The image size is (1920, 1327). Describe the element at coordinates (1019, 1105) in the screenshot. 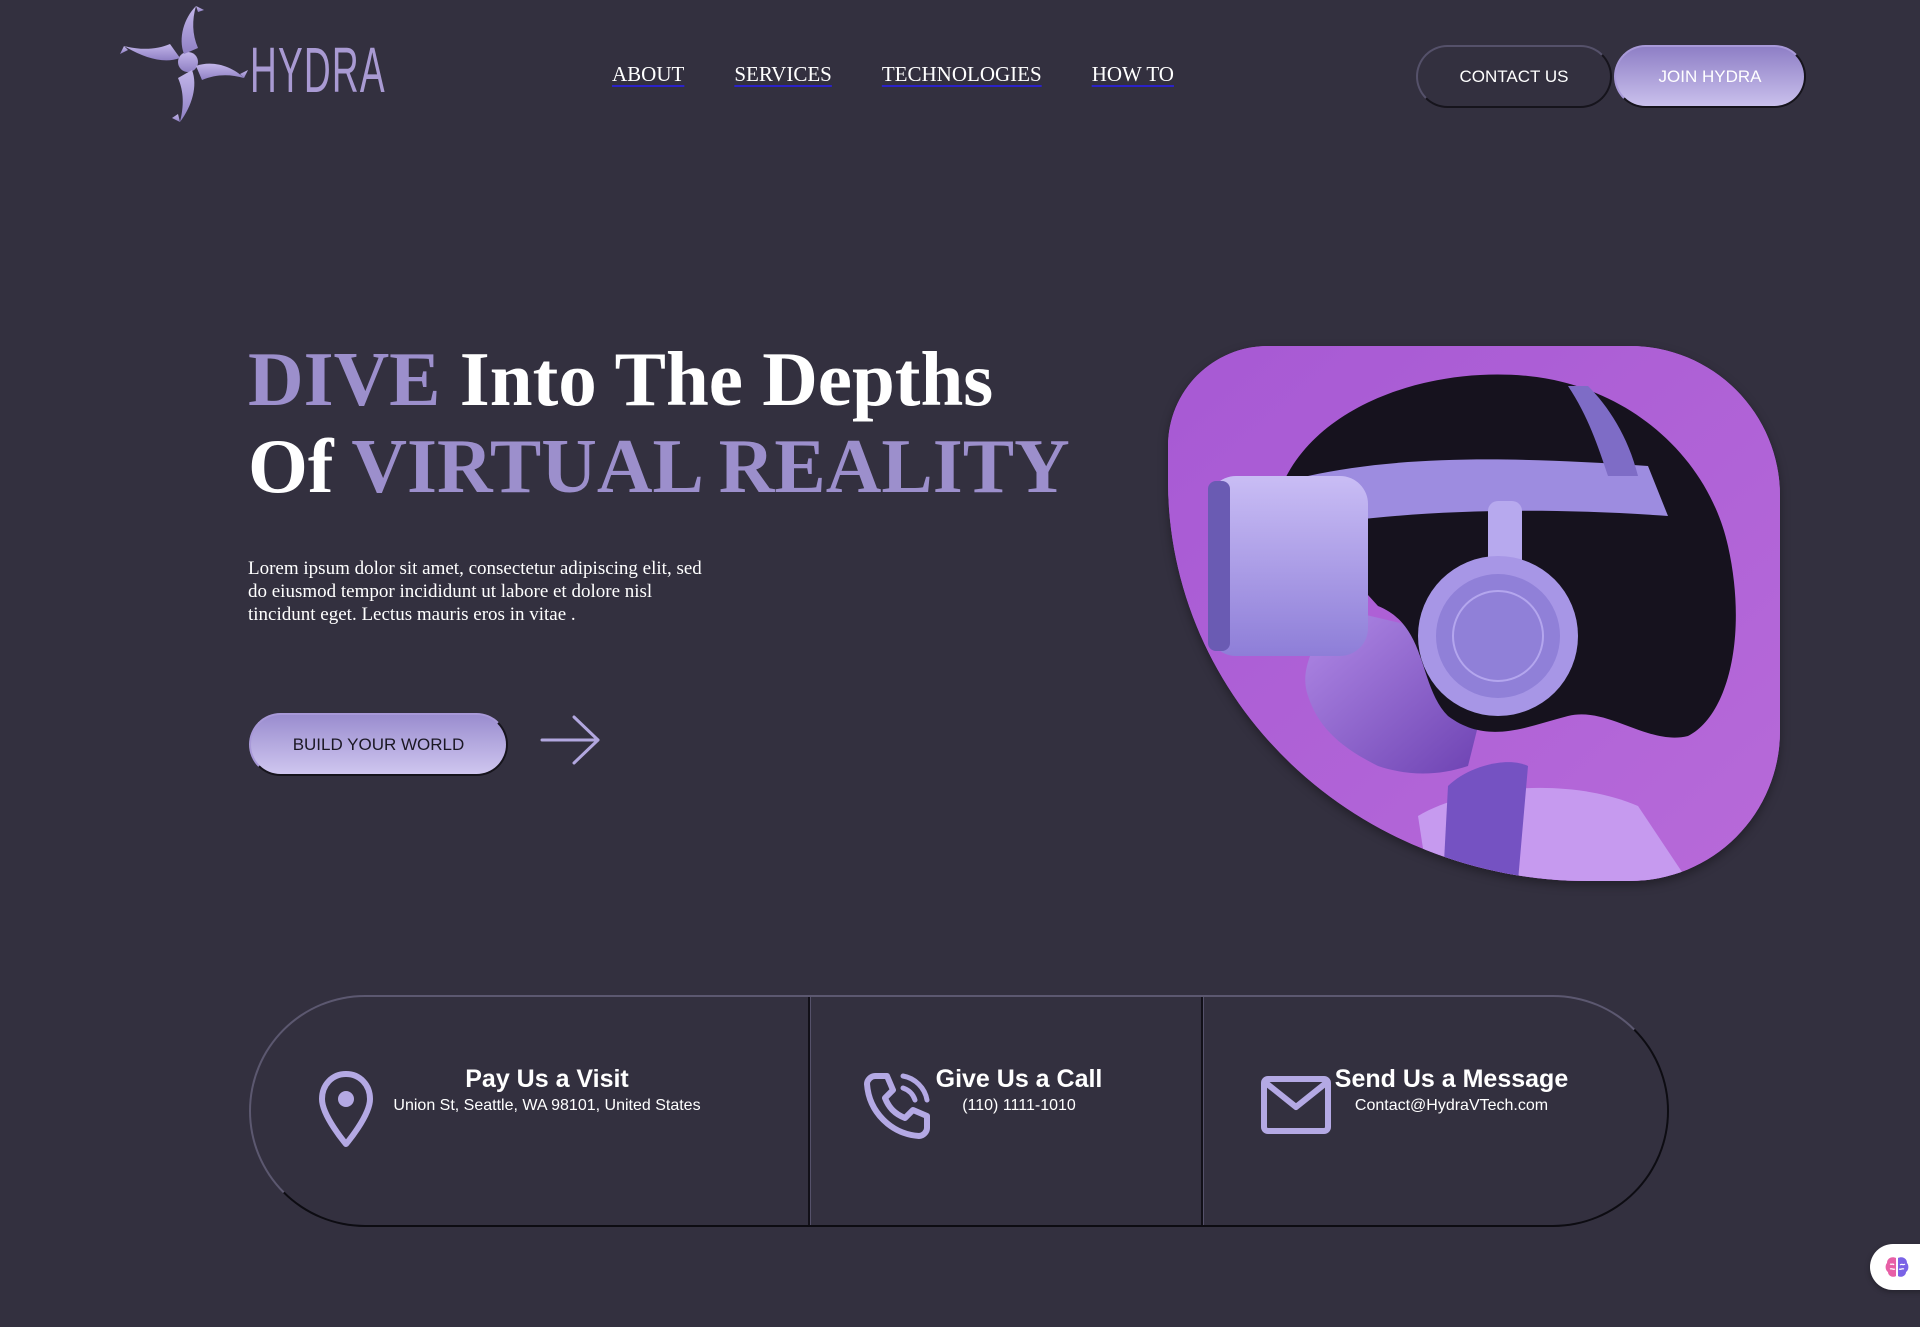

I see `contact-call-phone: (110) 1111-1010` at that location.